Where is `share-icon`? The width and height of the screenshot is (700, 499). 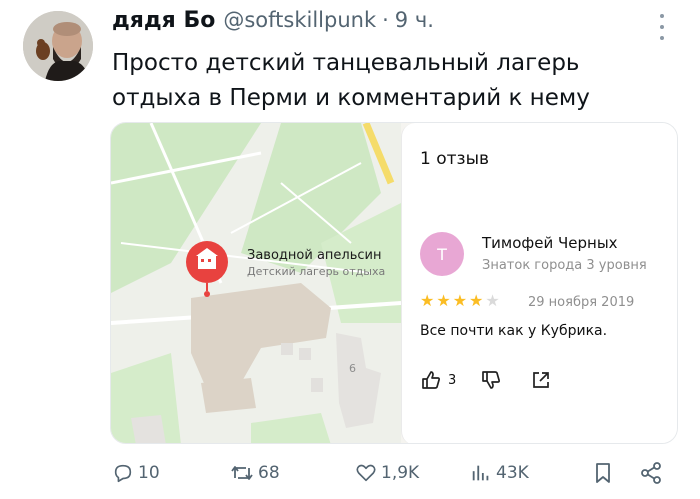
share-icon is located at coordinates (651, 473).